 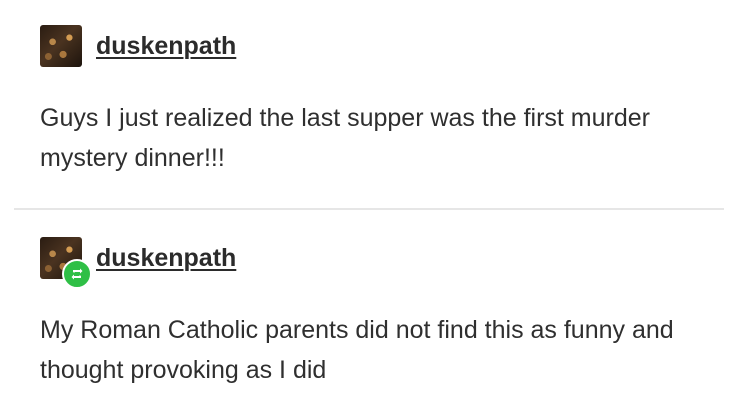 I want to click on reblog-icon, so click(x=77, y=274).